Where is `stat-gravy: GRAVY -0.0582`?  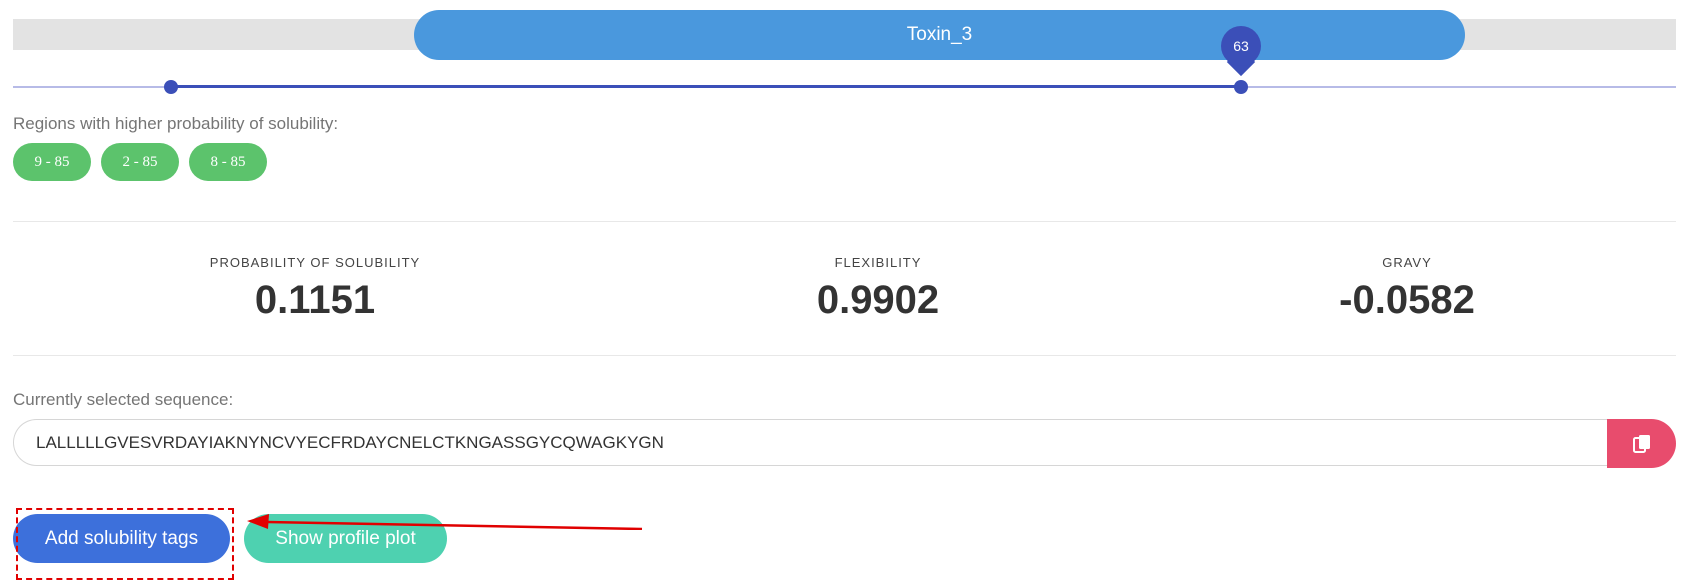
stat-gravy: GRAVY -0.0582 is located at coordinates (1407, 289).